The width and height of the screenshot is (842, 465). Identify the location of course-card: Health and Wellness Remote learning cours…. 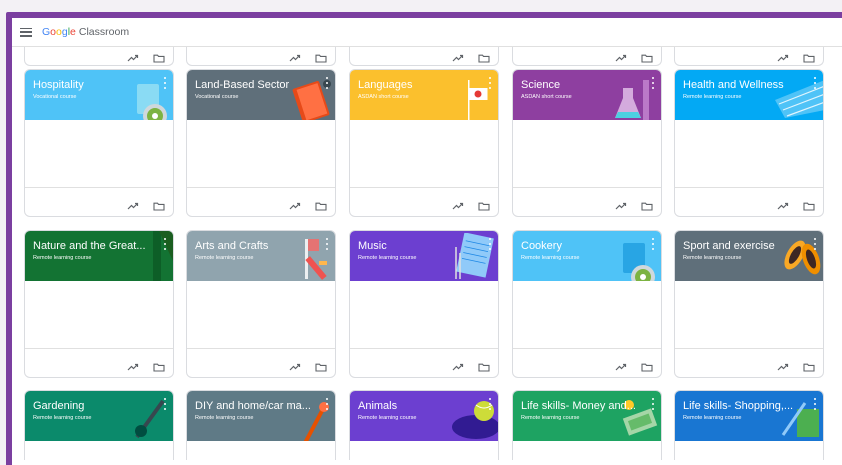
(749, 143).